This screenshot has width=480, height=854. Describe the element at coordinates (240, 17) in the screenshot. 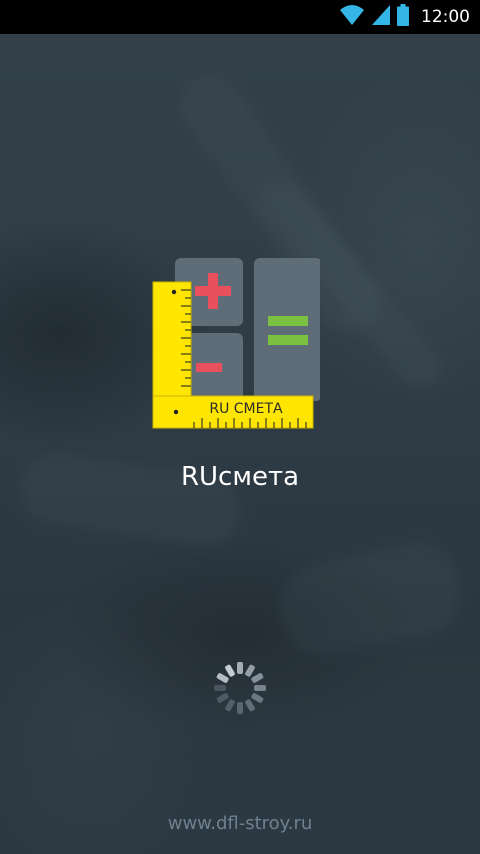

I see `status-bar: 12:00` at that location.